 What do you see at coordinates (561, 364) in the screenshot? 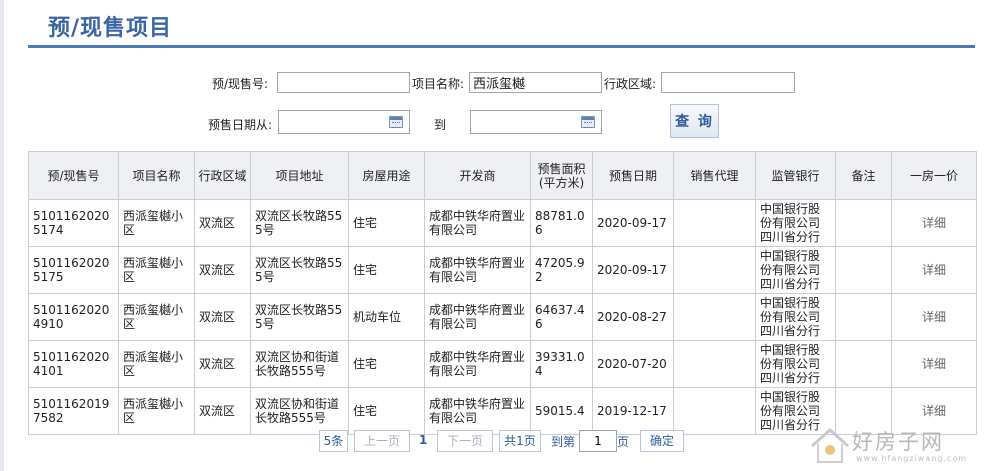
I see `cell-area: 39331.04` at bounding box center [561, 364].